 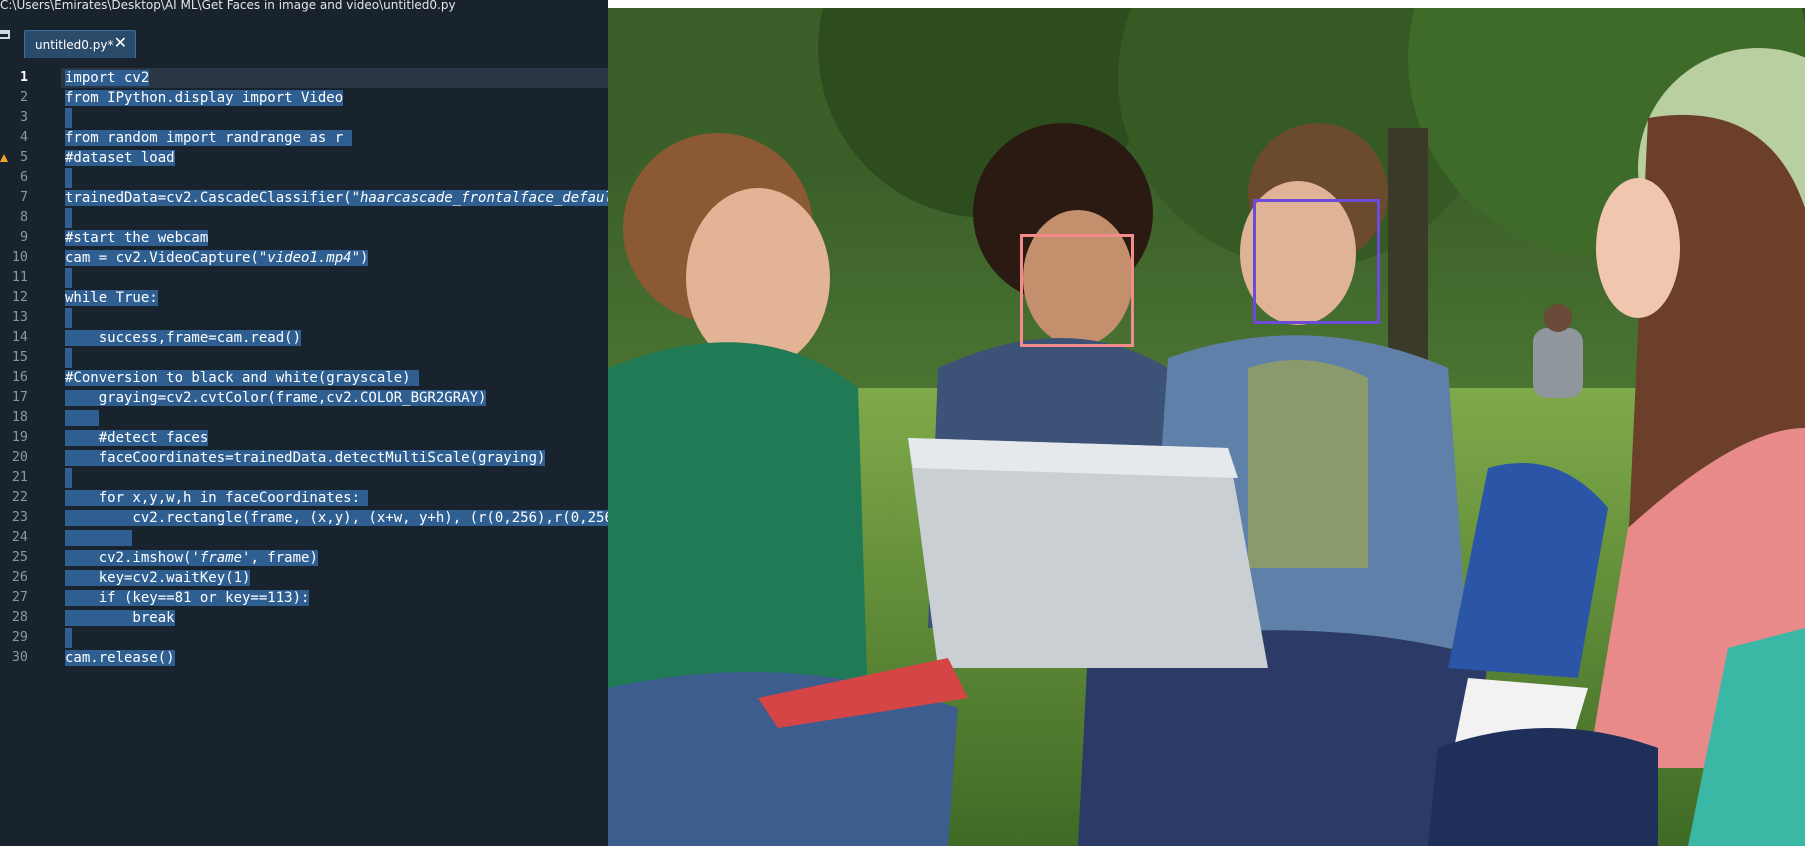 What do you see at coordinates (19, 337) in the screenshot?
I see `line-number: 14` at bounding box center [19, 337].